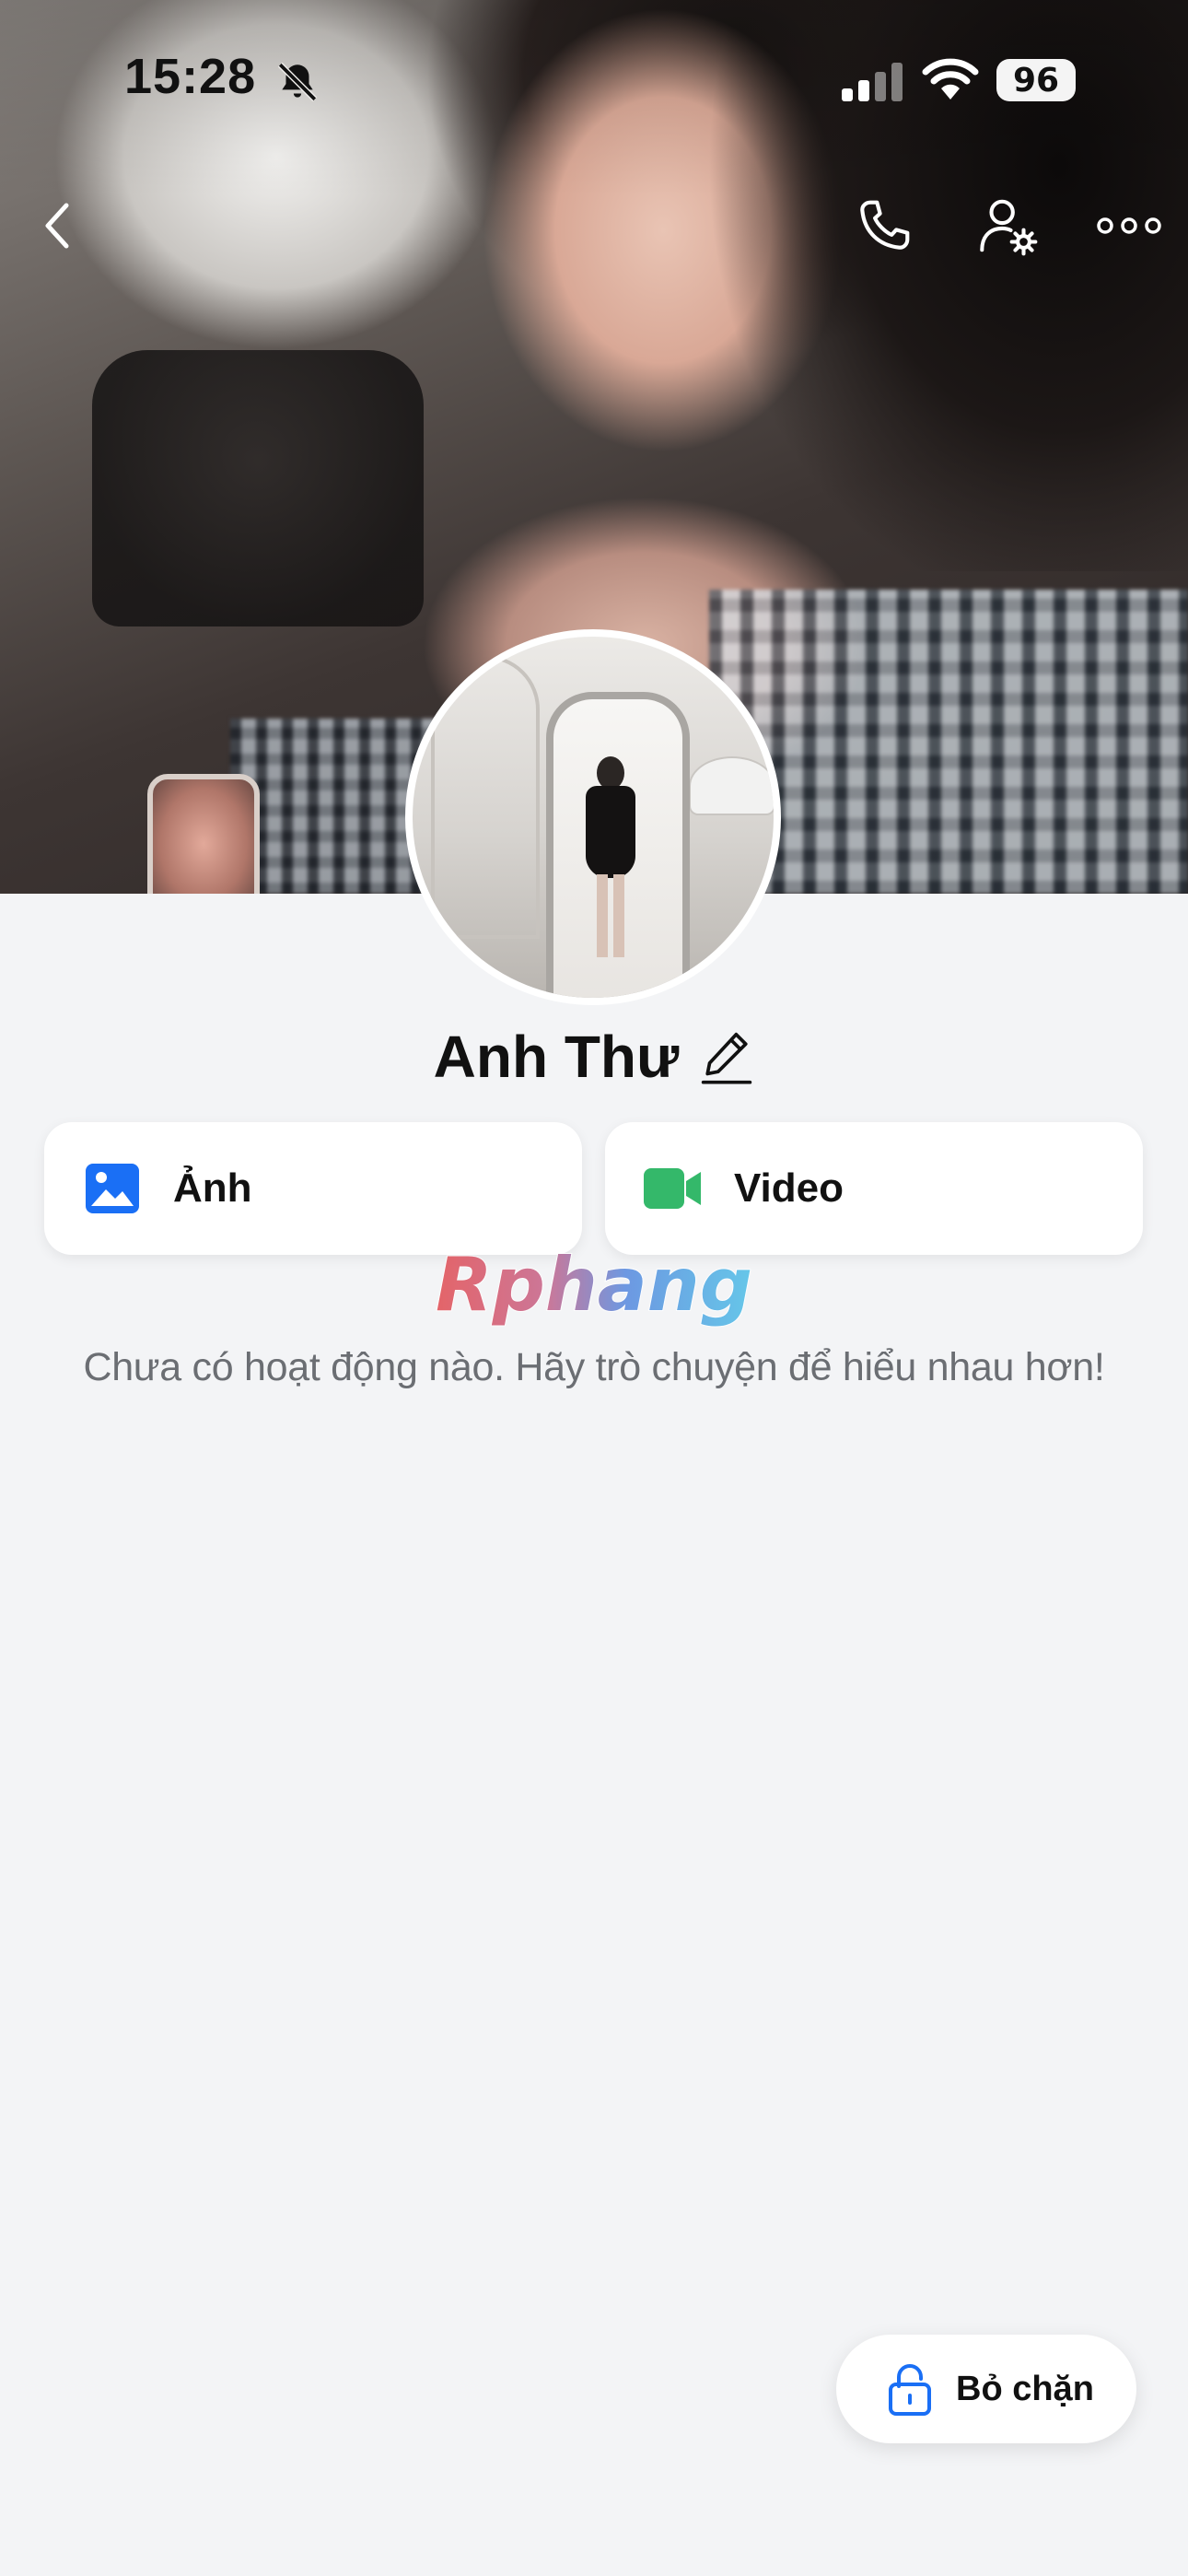  What do you see at coordinates (610, 832) in the screenshot?
I see `avatar-figure-body` at bounding box center [610, 832].